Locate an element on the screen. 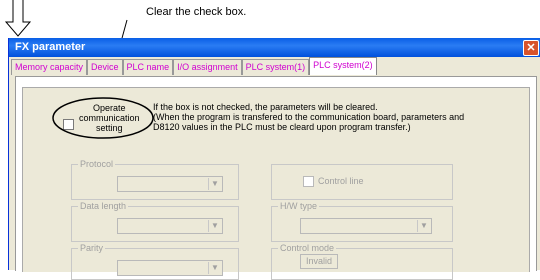  close-button: ✕ is located at coordinates (531, 48).